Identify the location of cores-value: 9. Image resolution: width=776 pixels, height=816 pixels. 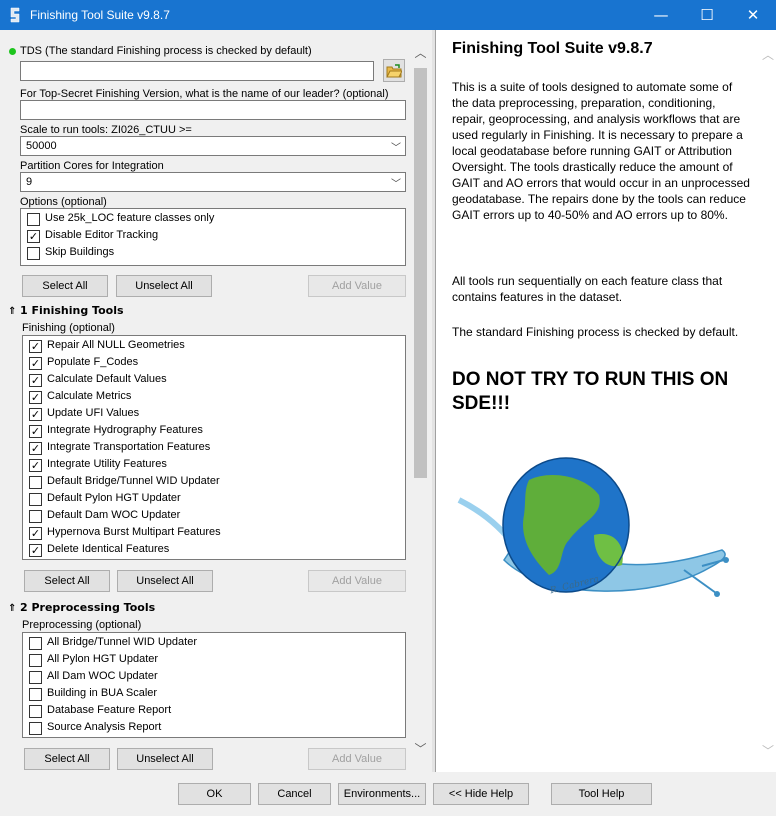
(29, 182).